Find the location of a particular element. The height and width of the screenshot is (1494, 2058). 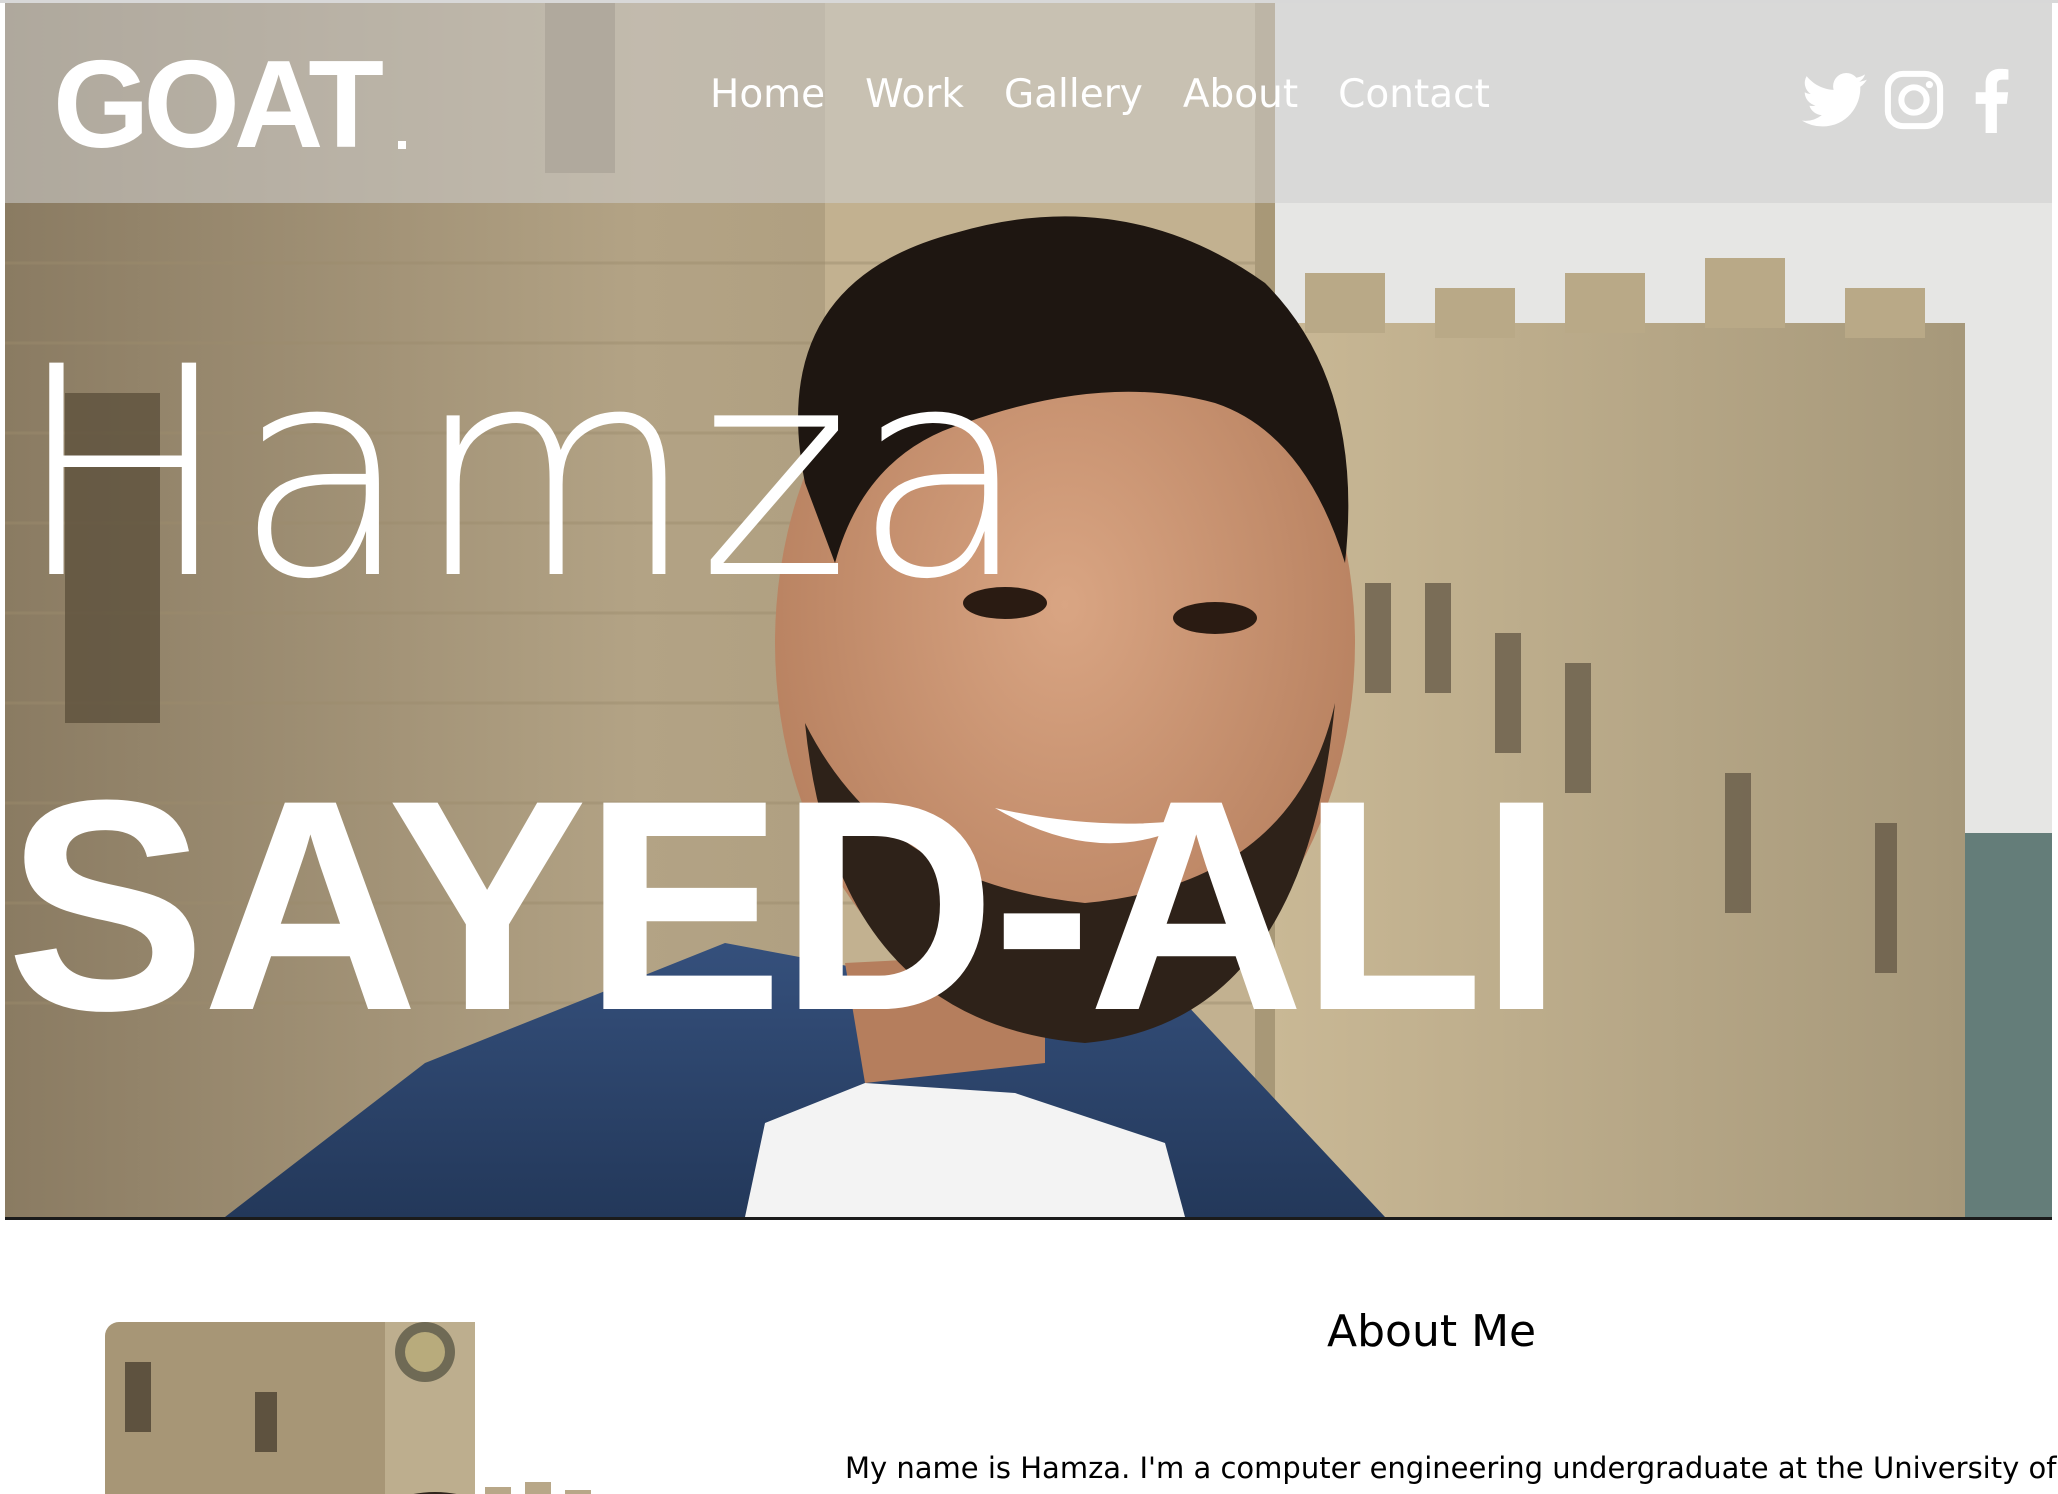

twitter-icon is located at coordinates (1835, 100).